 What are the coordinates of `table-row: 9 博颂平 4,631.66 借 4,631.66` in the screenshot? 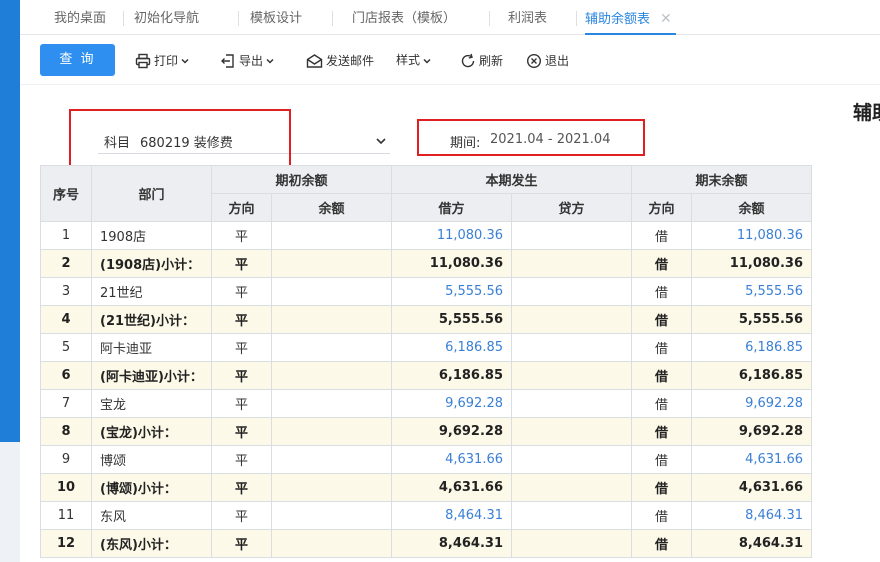 It's located at (426, 459).